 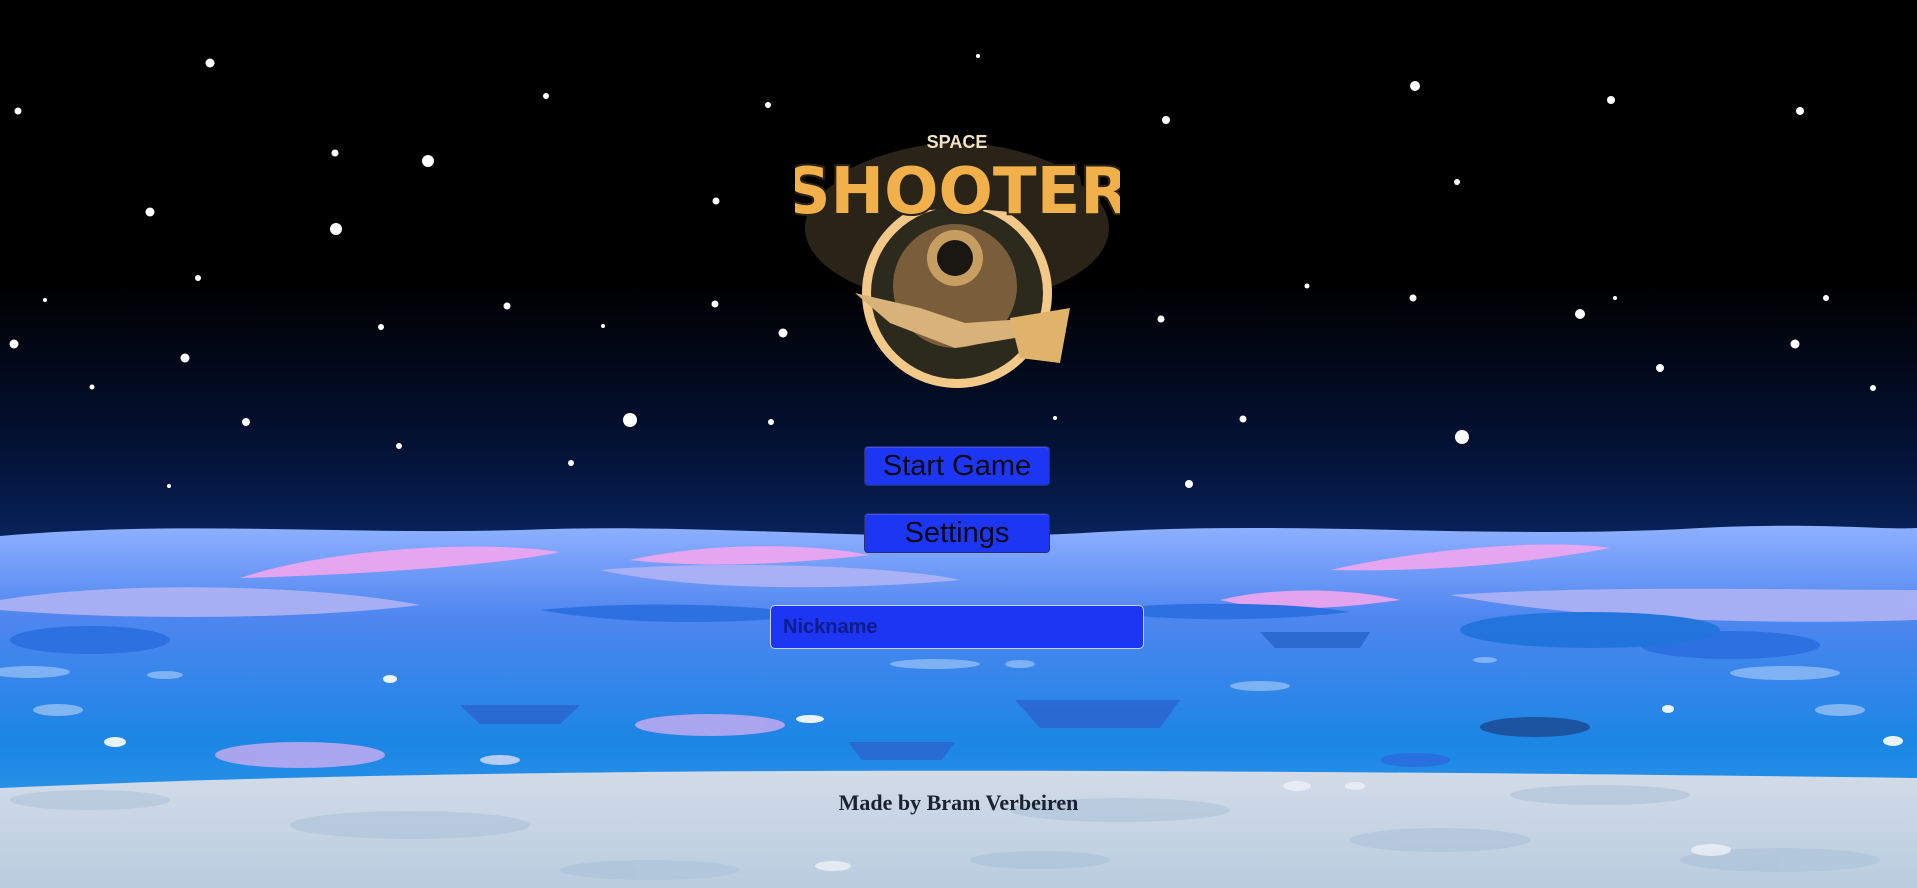 What do you see at coordinates (958, 802) in the screenshot?
I see `credit-text: Made by Bram Verbeiren` at bounding box center [958, 802].